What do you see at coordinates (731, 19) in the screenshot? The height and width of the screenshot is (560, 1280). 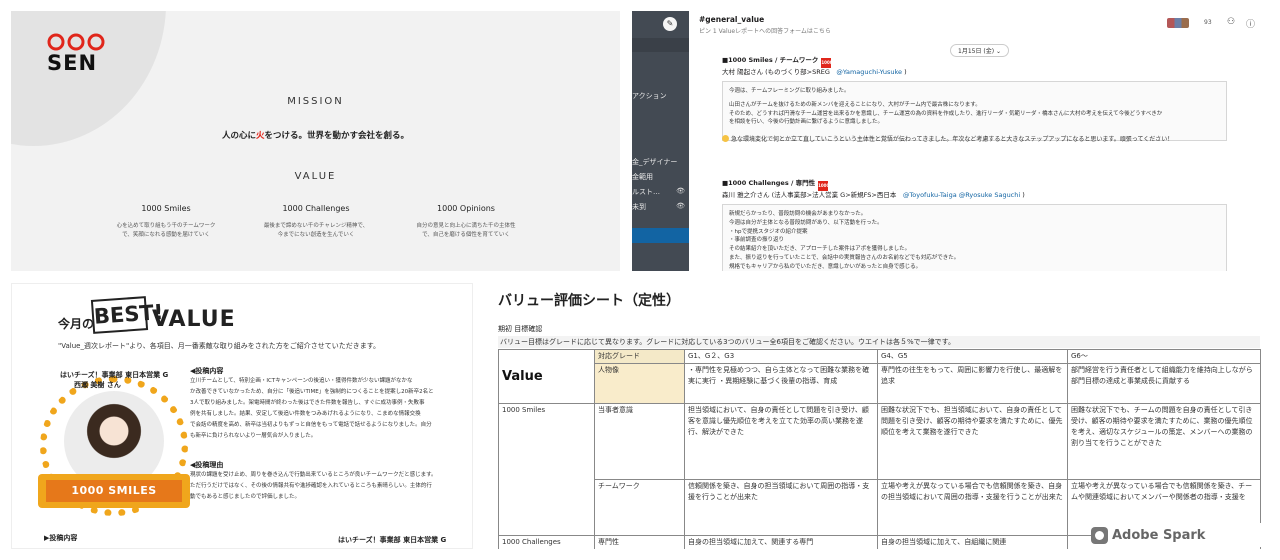 I see `channel-name: #general_value` at bounding box center [731, 19].